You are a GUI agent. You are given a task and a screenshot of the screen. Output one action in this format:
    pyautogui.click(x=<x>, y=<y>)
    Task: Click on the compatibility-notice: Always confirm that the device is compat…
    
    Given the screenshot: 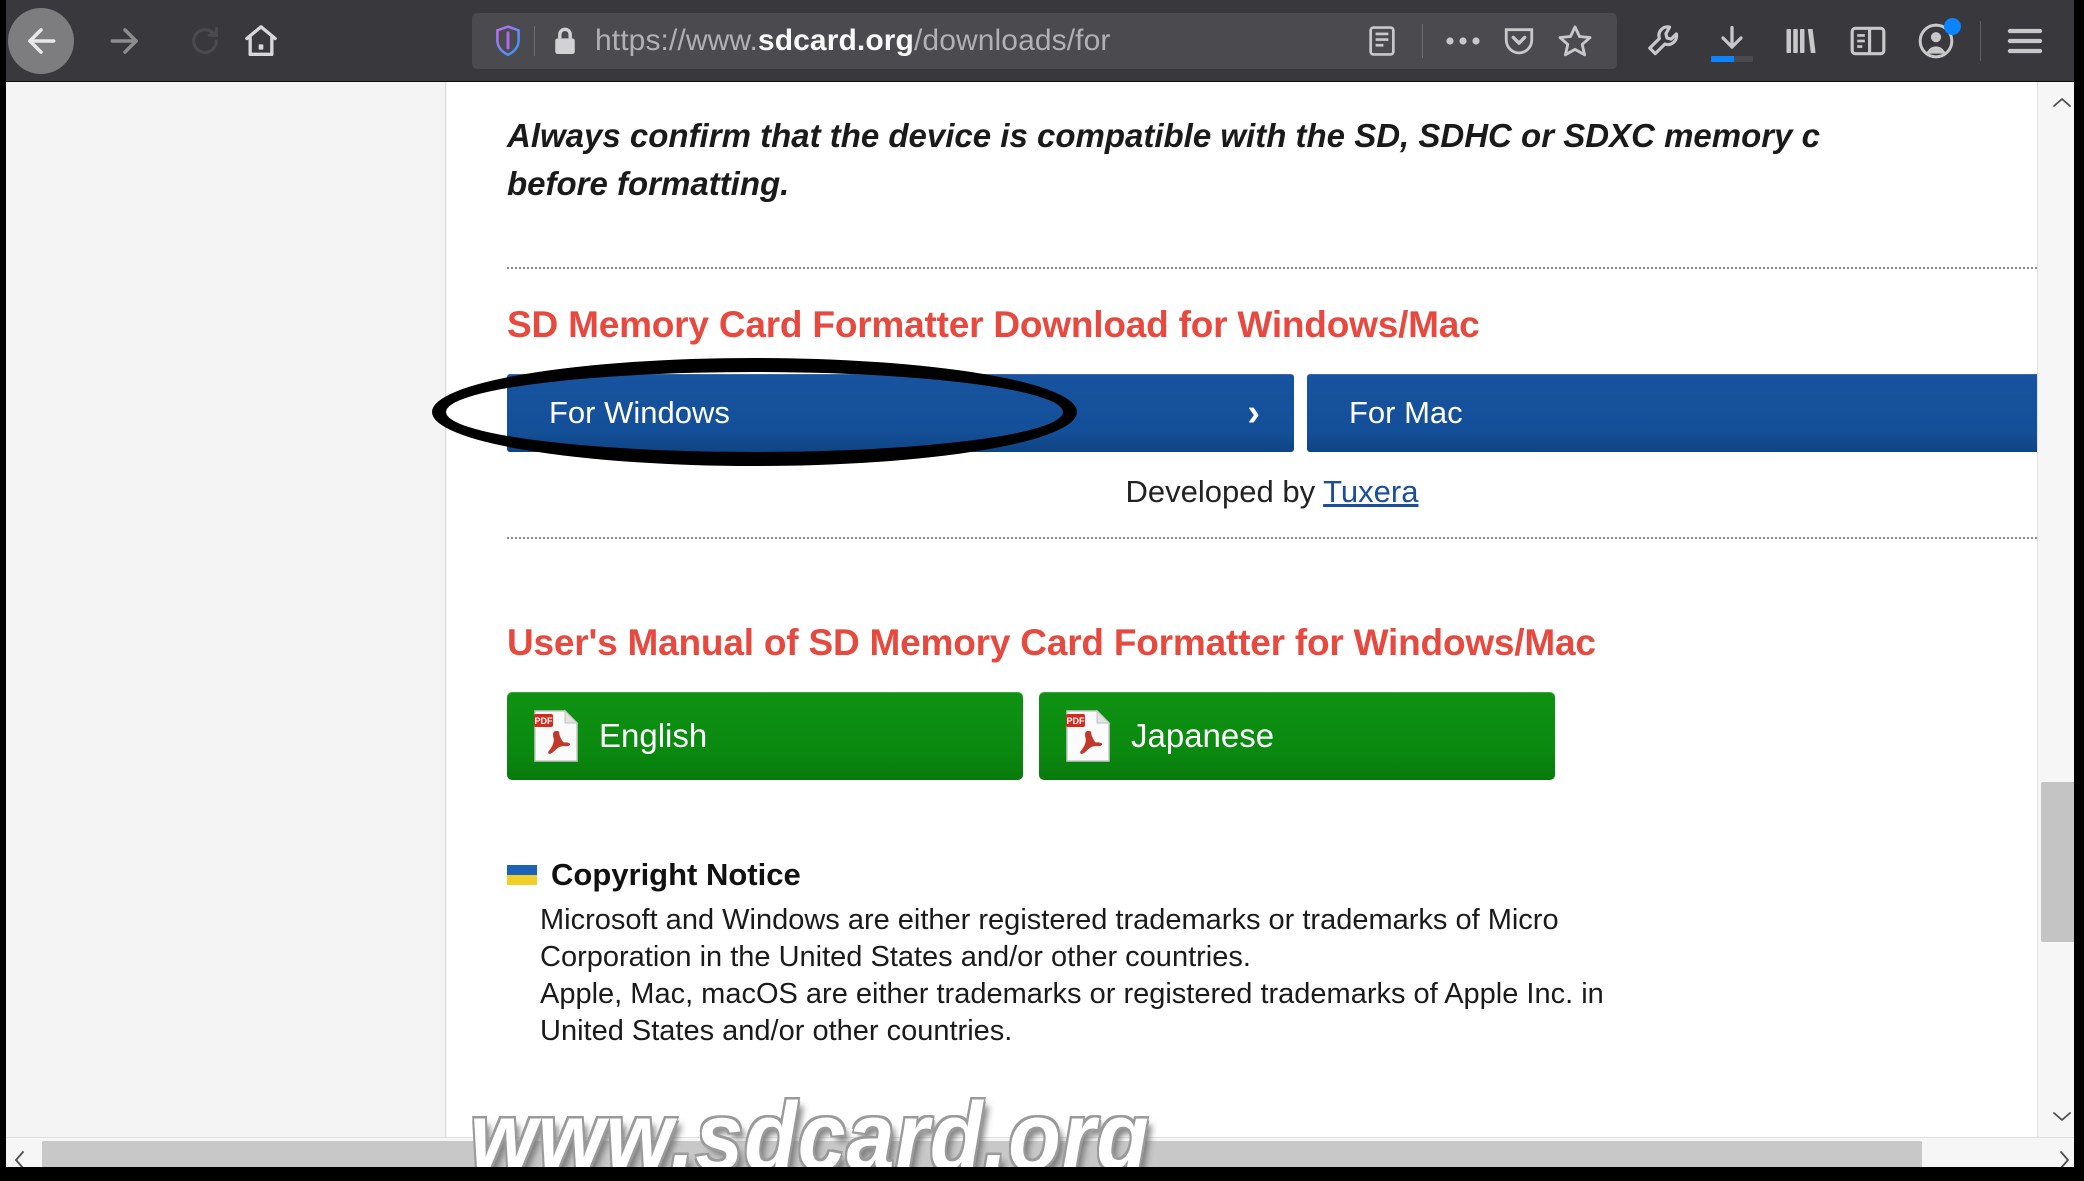 What is the action you would take?
    pyautogui.click(x=1287, y=160)
    